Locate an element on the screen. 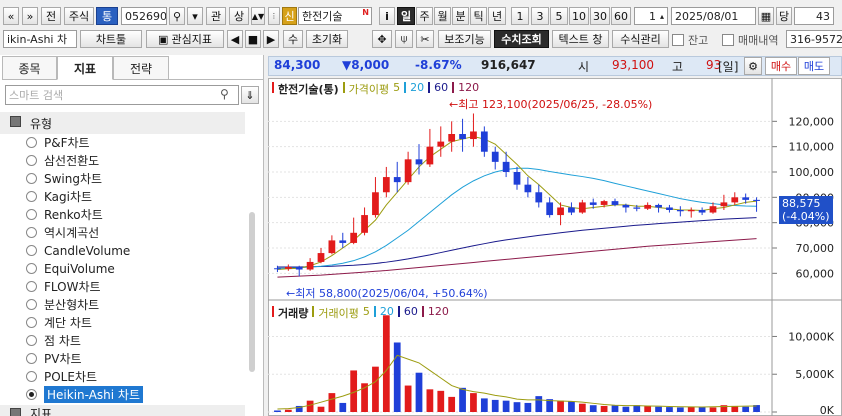 Image resolution: width=842 pixels, height=416 pixels. nav-prev-button: « is located at coordinates (11, 16).